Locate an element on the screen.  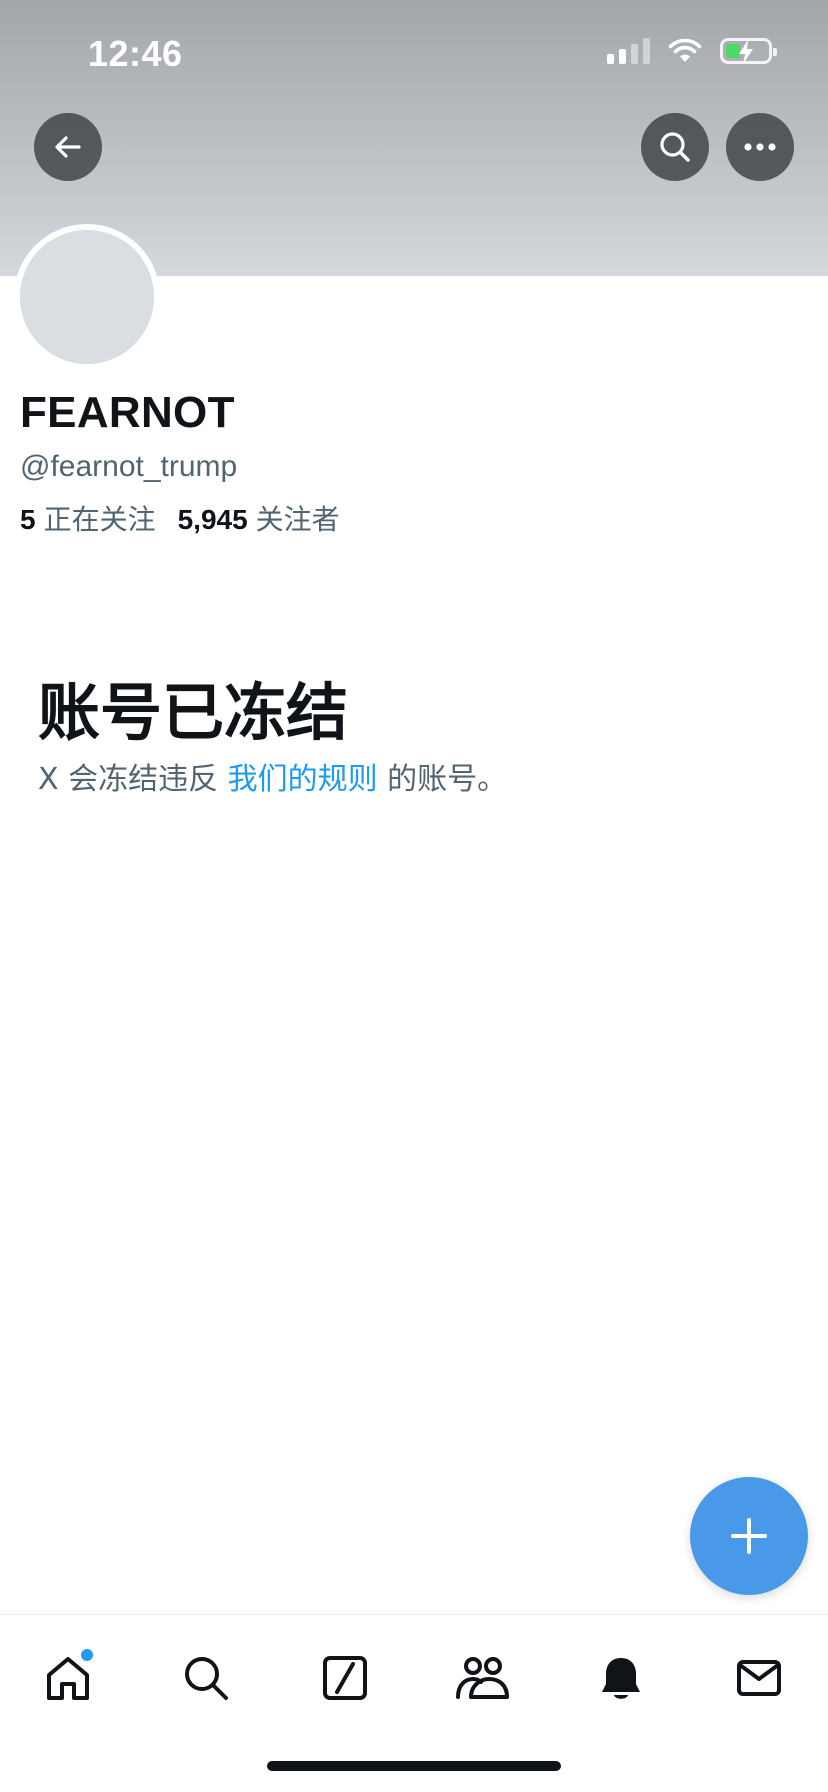
followers-label: 关注者 is located at coordinates (297, 519).